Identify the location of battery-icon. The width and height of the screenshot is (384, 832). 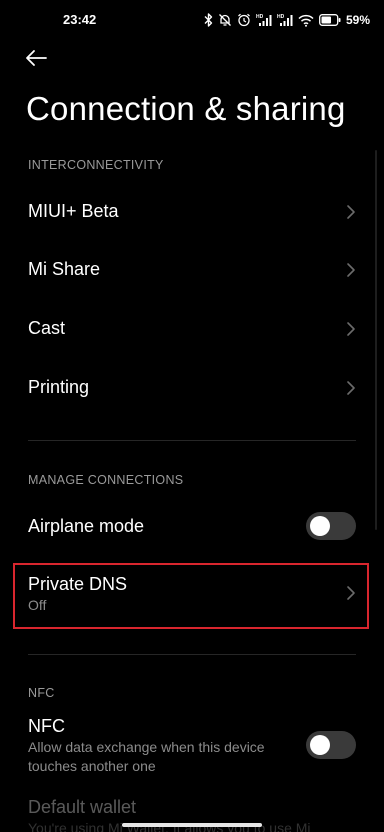
(330, 20).